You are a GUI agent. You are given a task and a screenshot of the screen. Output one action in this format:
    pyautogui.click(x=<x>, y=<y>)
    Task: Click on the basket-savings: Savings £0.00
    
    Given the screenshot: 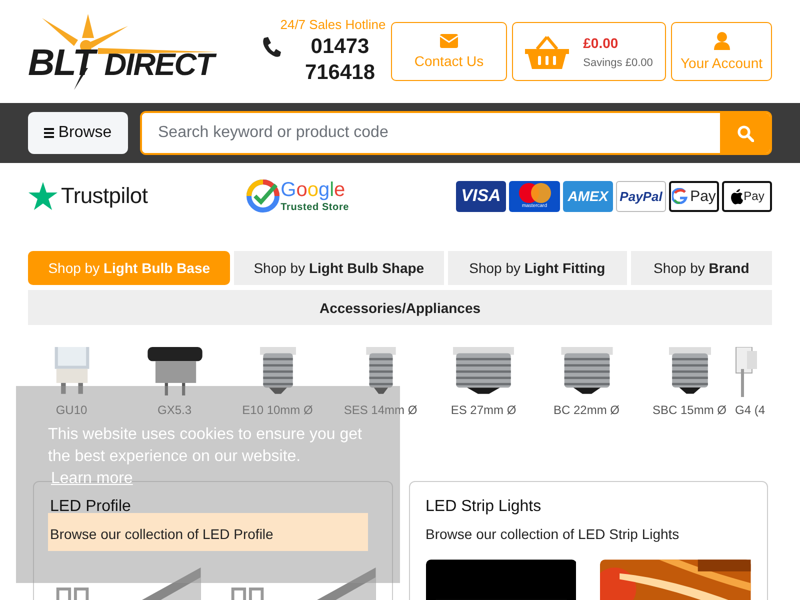 What is the action you would take?
    pyautogui.click(x=618, y=62)
    